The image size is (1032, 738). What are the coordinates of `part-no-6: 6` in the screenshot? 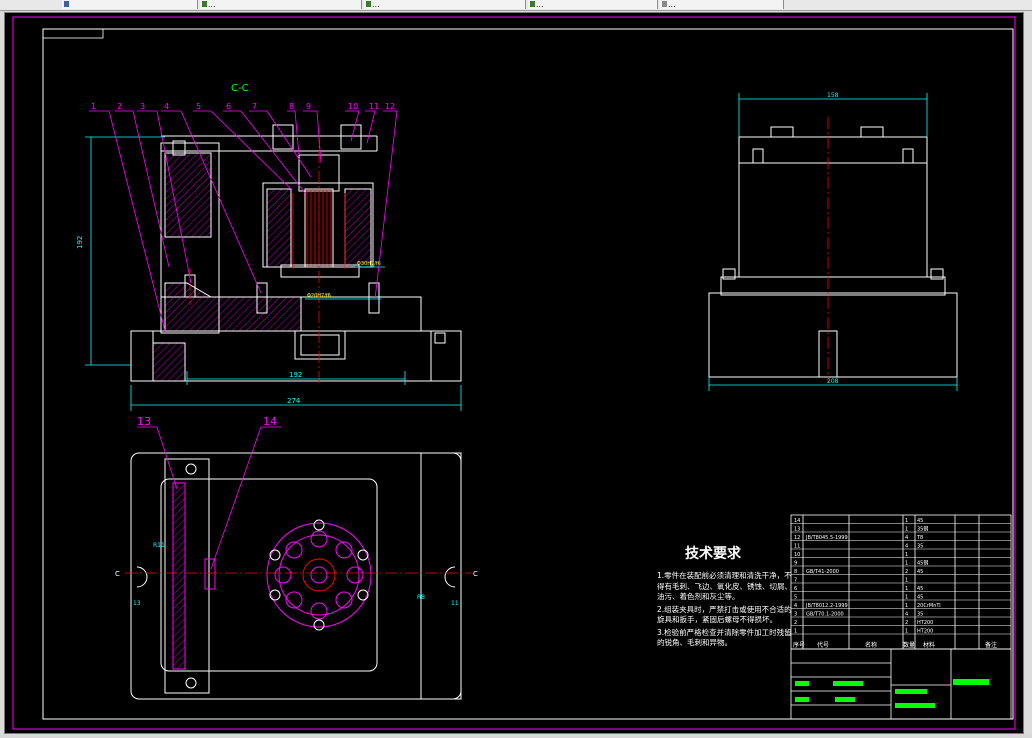 It's located at (228, 106).